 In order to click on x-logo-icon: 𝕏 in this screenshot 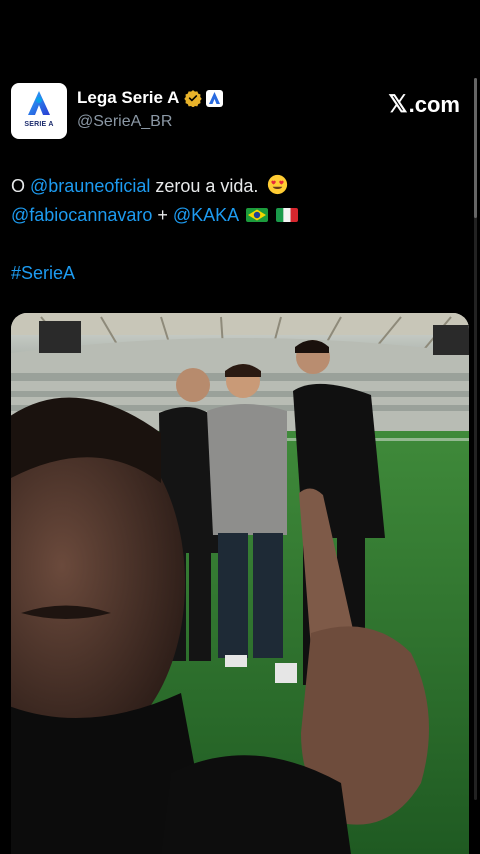, I will do `click(398, 104)`.